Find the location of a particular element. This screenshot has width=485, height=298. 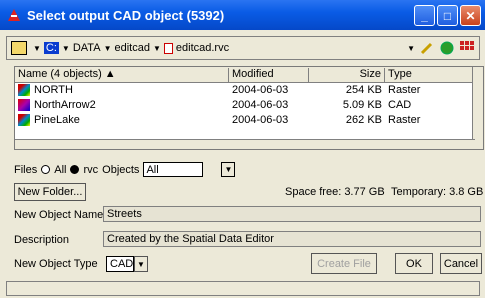

minimize-button: _ is located at coordinates (424, 15).